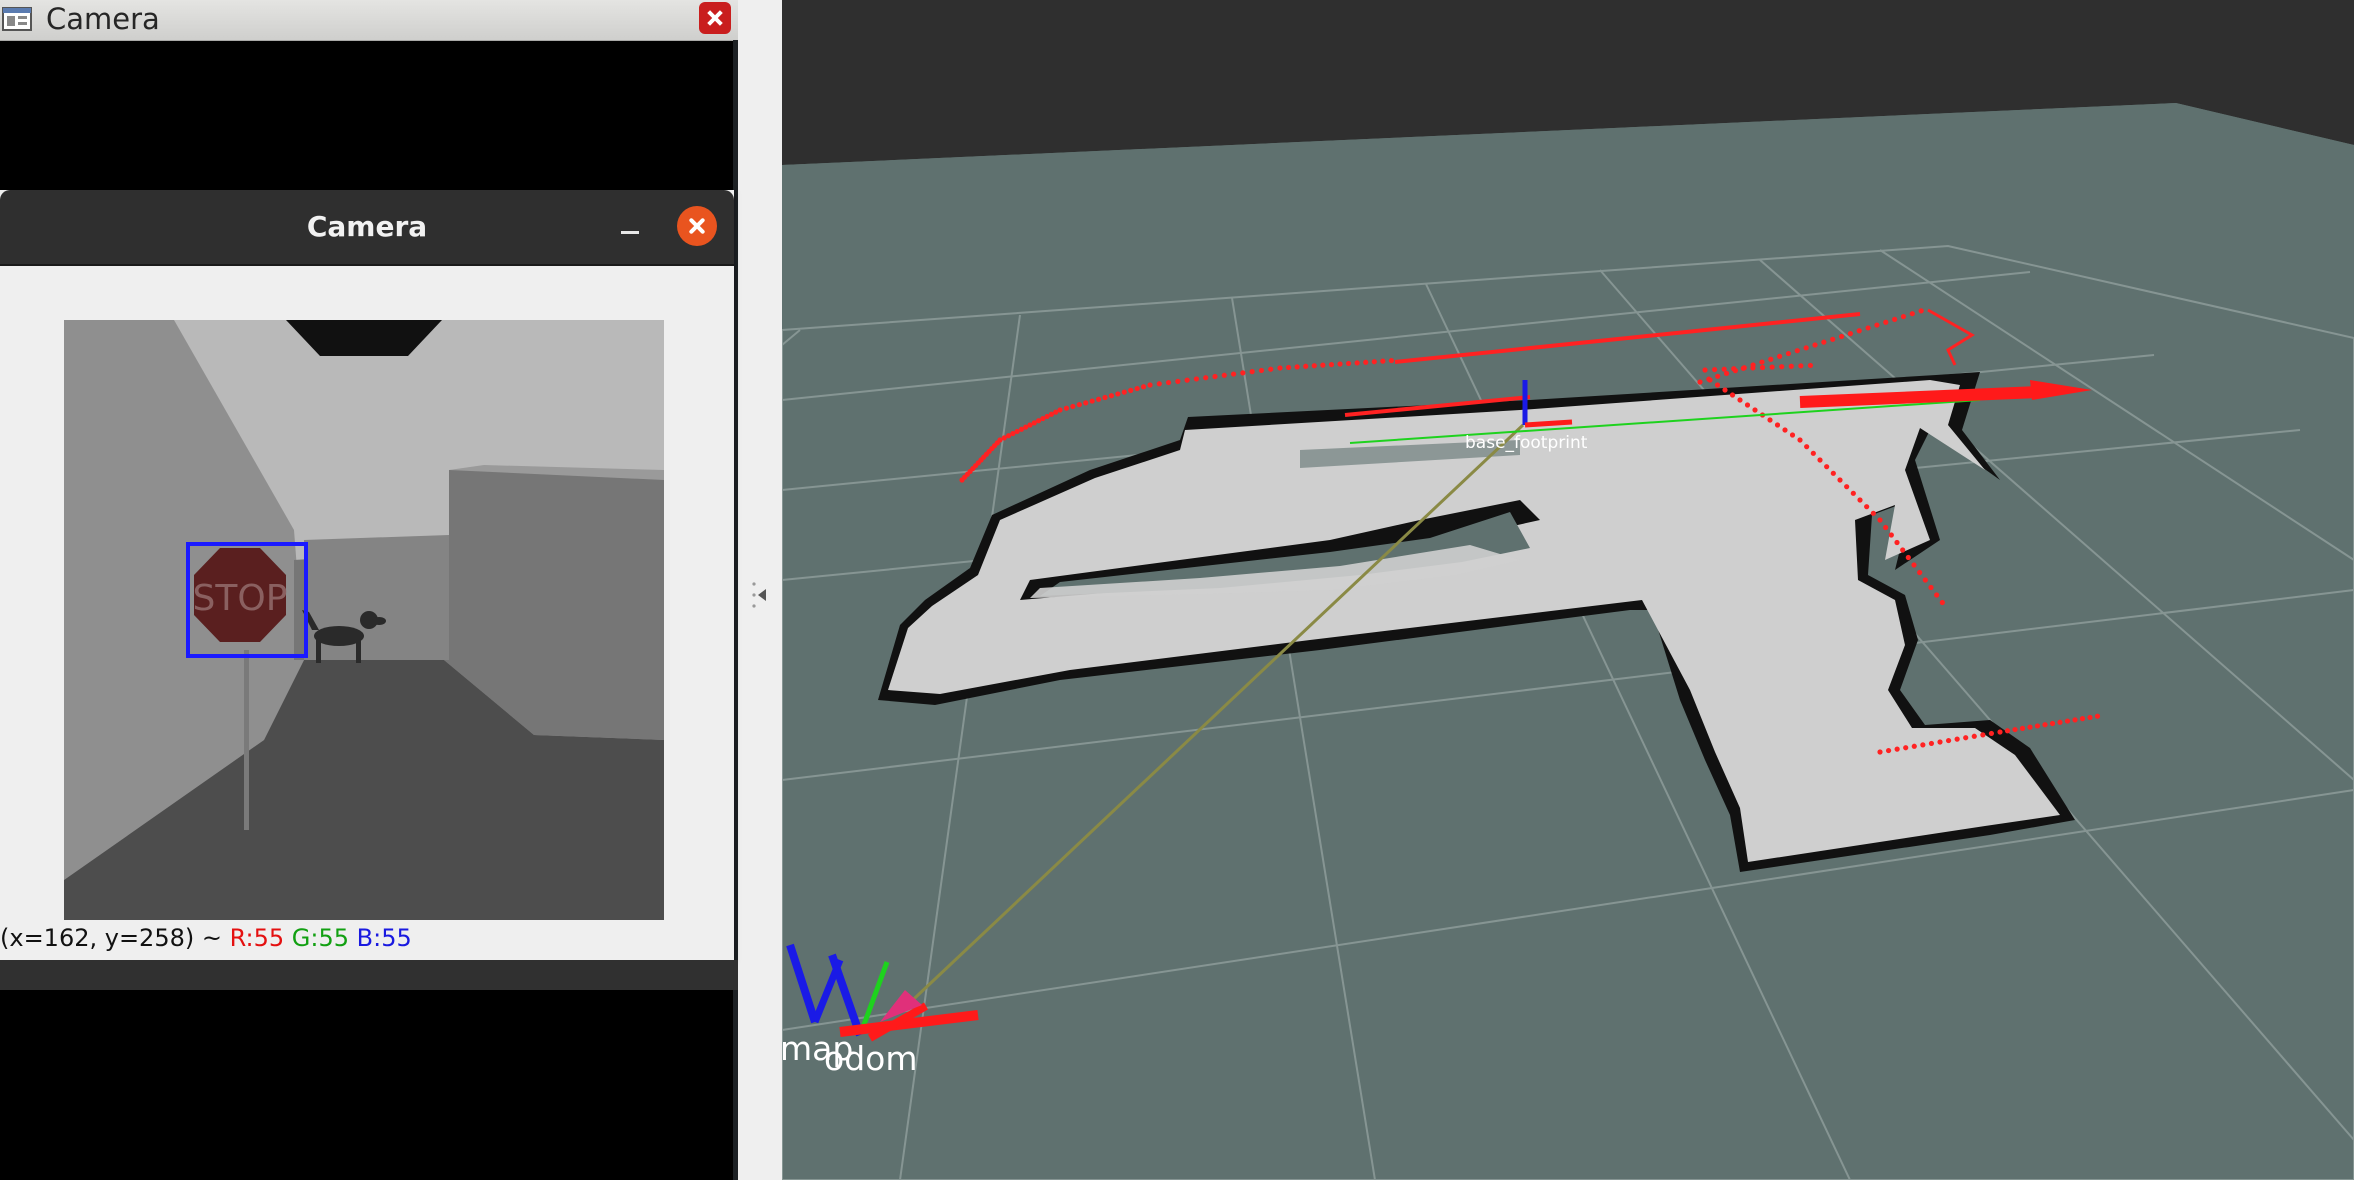 The width and height of the screenshot is (2354, 1180). I want to click on frame-label-odom: odom, so click(870, 1058).